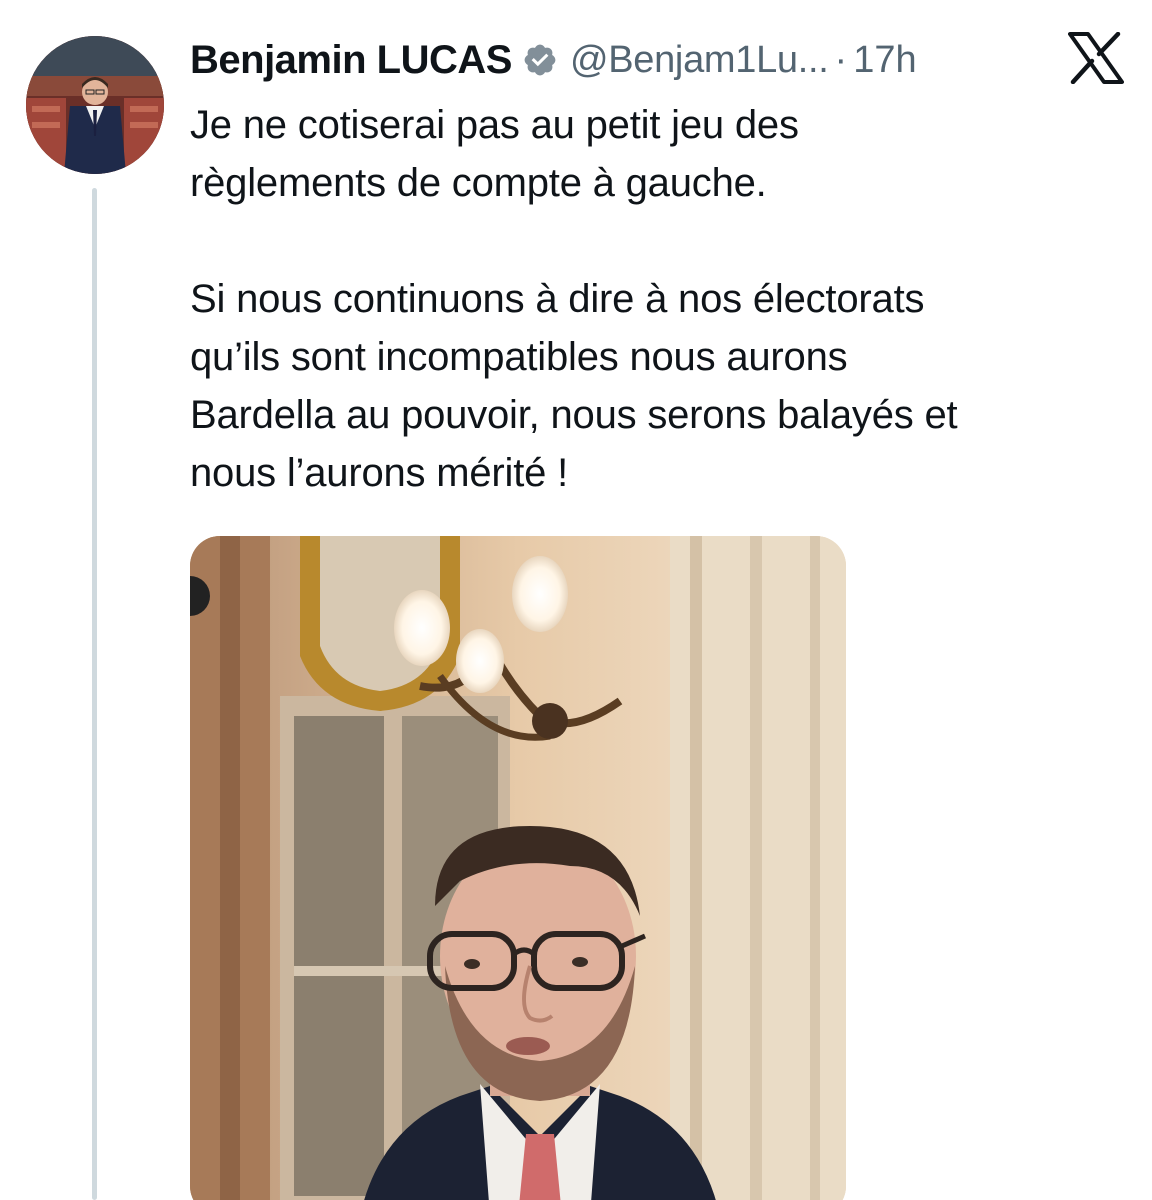 Image resolution: width=1152 pixels, height=1200 pixels. I want to click on verified-badge-icon, so click(540, 60).